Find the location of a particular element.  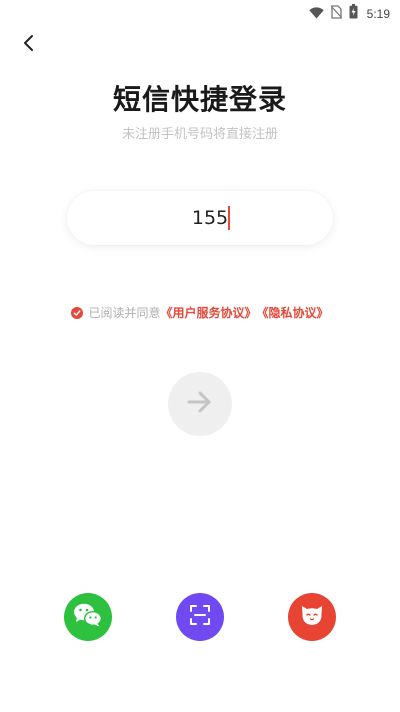

wechat-login-button is located at coordinates (88, 617).